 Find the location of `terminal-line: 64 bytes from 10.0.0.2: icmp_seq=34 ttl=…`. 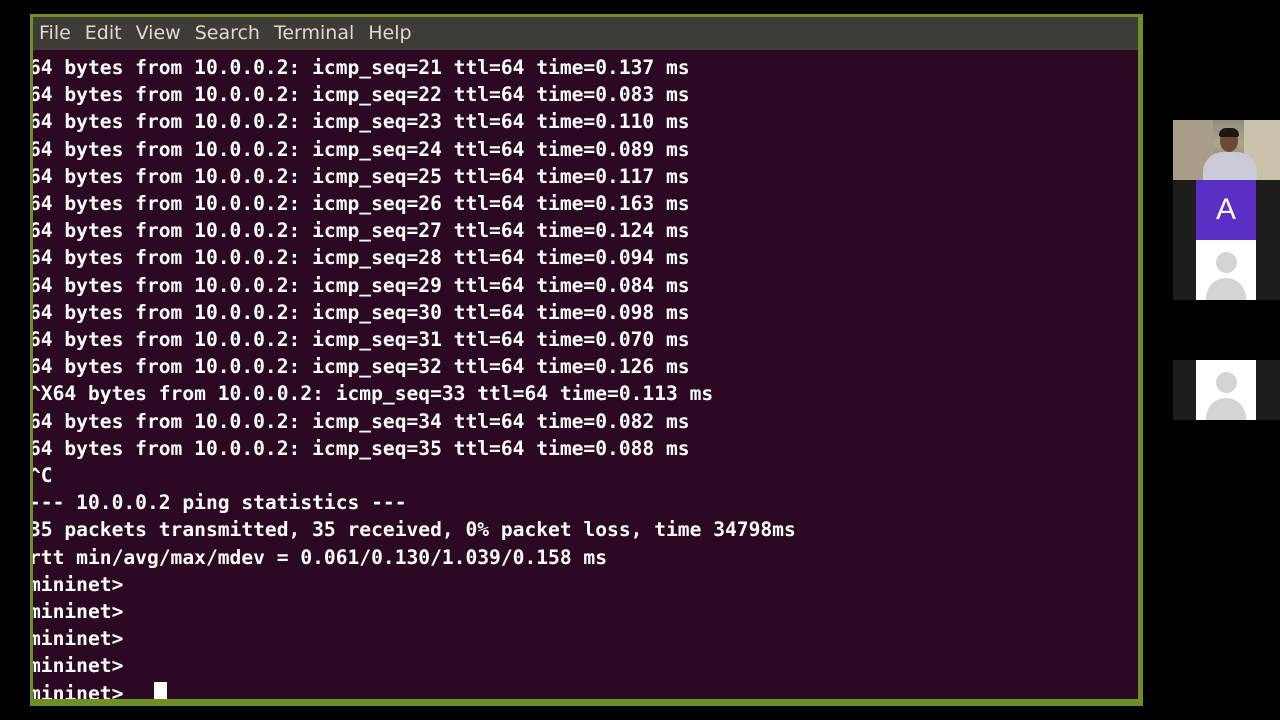

terminal-line: 64 bytes from 10.0.0.2: icmp_seq=34 ttl=… is located at coordinates (361, 421).